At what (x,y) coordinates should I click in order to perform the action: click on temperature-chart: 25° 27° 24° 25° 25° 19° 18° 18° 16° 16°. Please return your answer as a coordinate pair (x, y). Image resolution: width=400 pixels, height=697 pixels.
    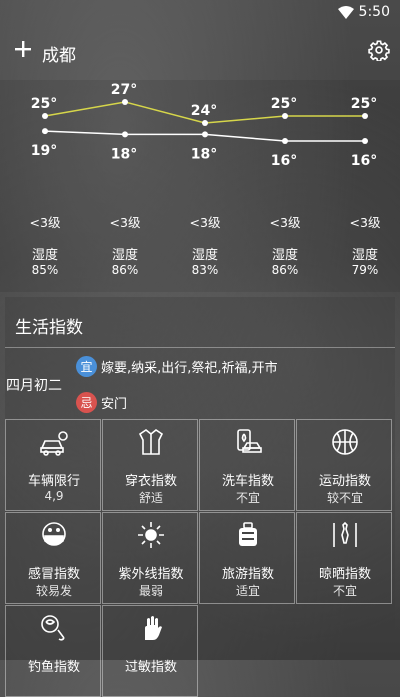
    Looking at the image, I should click on (204, 125).